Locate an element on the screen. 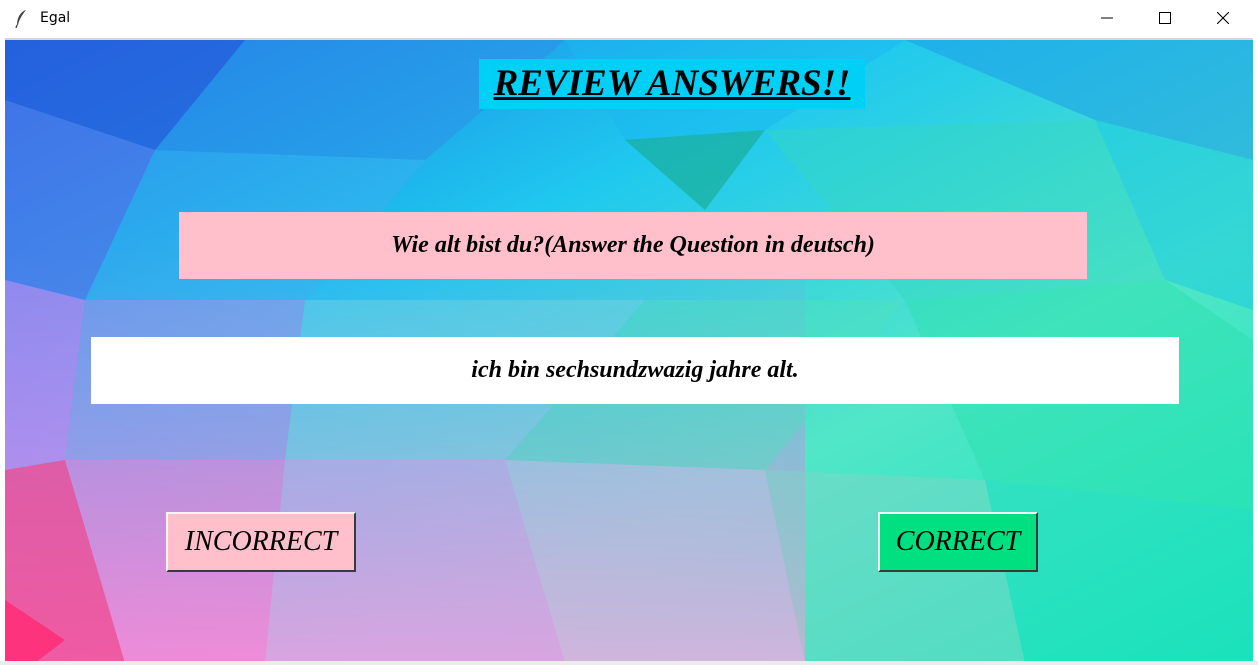  minimize-button is located at coordinates (1107, 18).